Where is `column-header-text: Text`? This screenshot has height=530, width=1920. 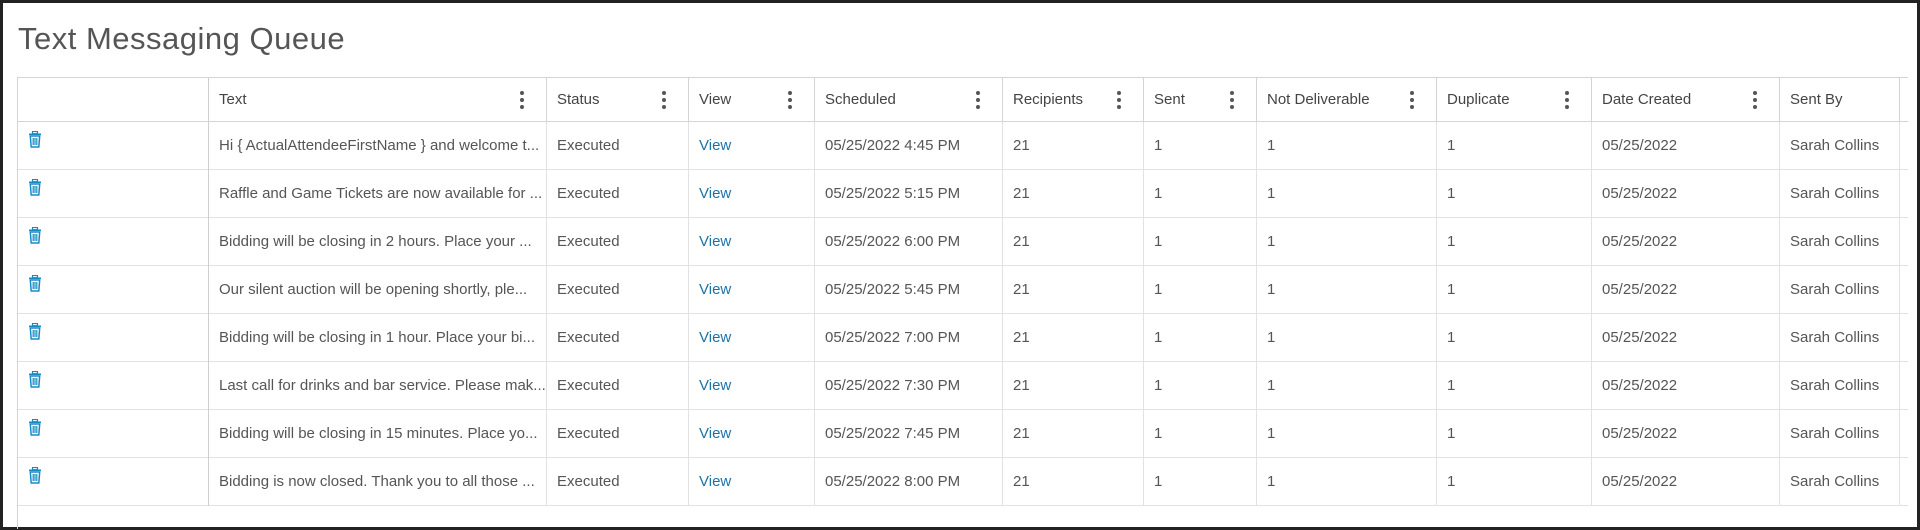 column-header-text: Text is located at coordinates (378, 99).